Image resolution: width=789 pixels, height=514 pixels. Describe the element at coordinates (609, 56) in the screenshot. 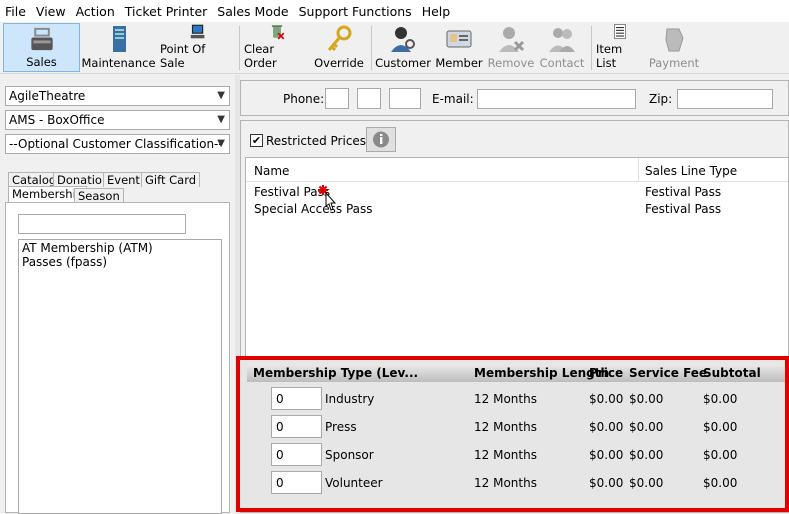

I see `item-list-label: Item List` at that location.